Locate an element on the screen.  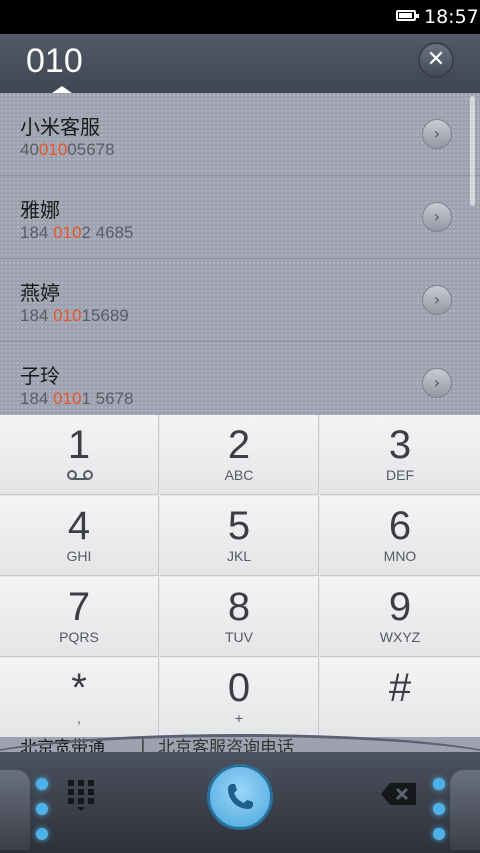
contact-number: 184 0102 4685 is located at coordinates (77, 232).